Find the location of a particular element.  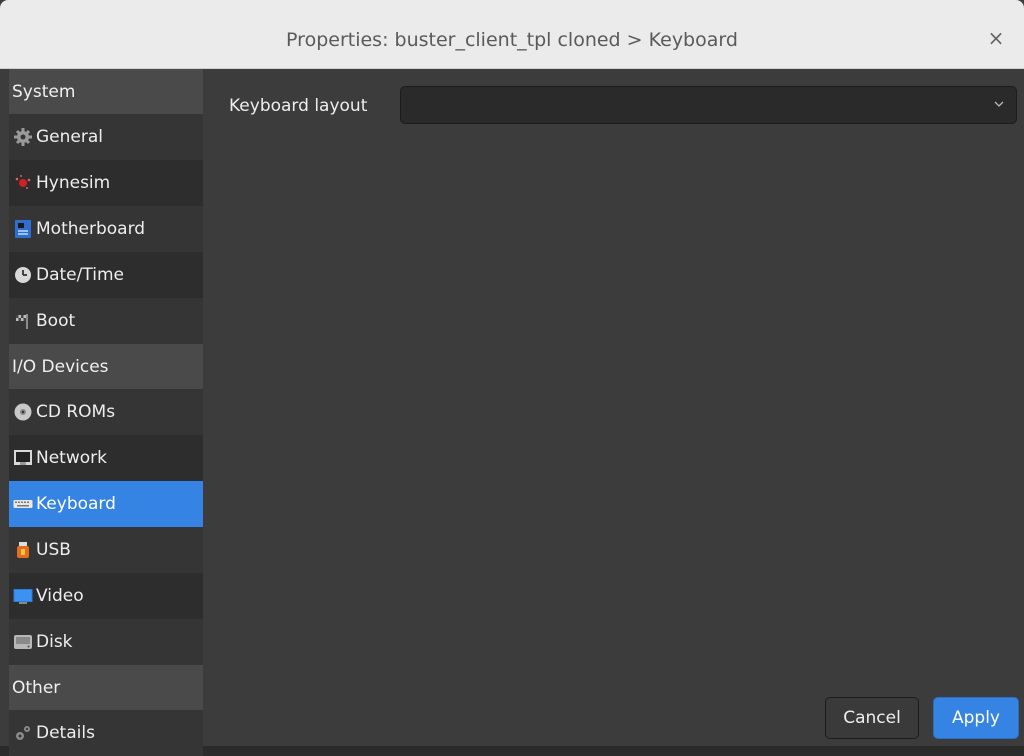

sidebar-item-details: Details is located at coordinates (106, 733).